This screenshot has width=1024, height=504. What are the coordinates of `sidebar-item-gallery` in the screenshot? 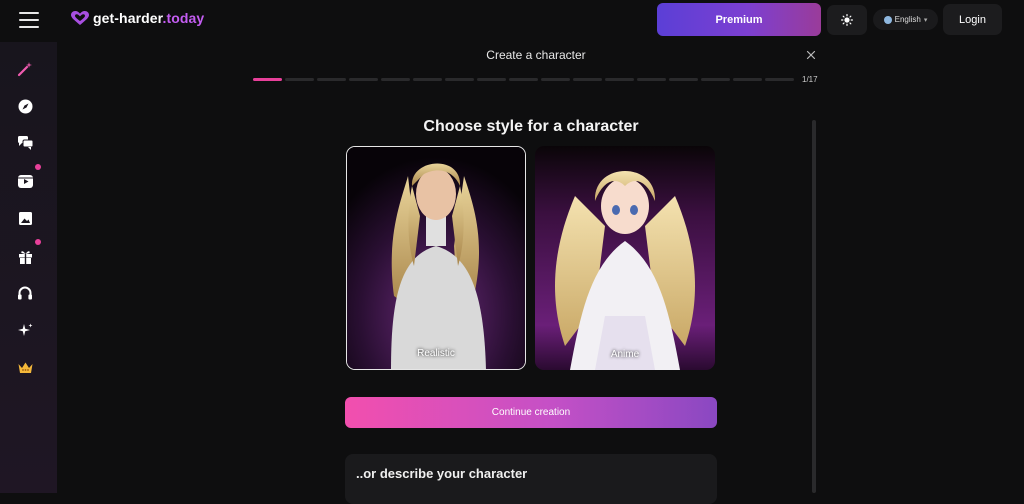 It's located at (25, 218).